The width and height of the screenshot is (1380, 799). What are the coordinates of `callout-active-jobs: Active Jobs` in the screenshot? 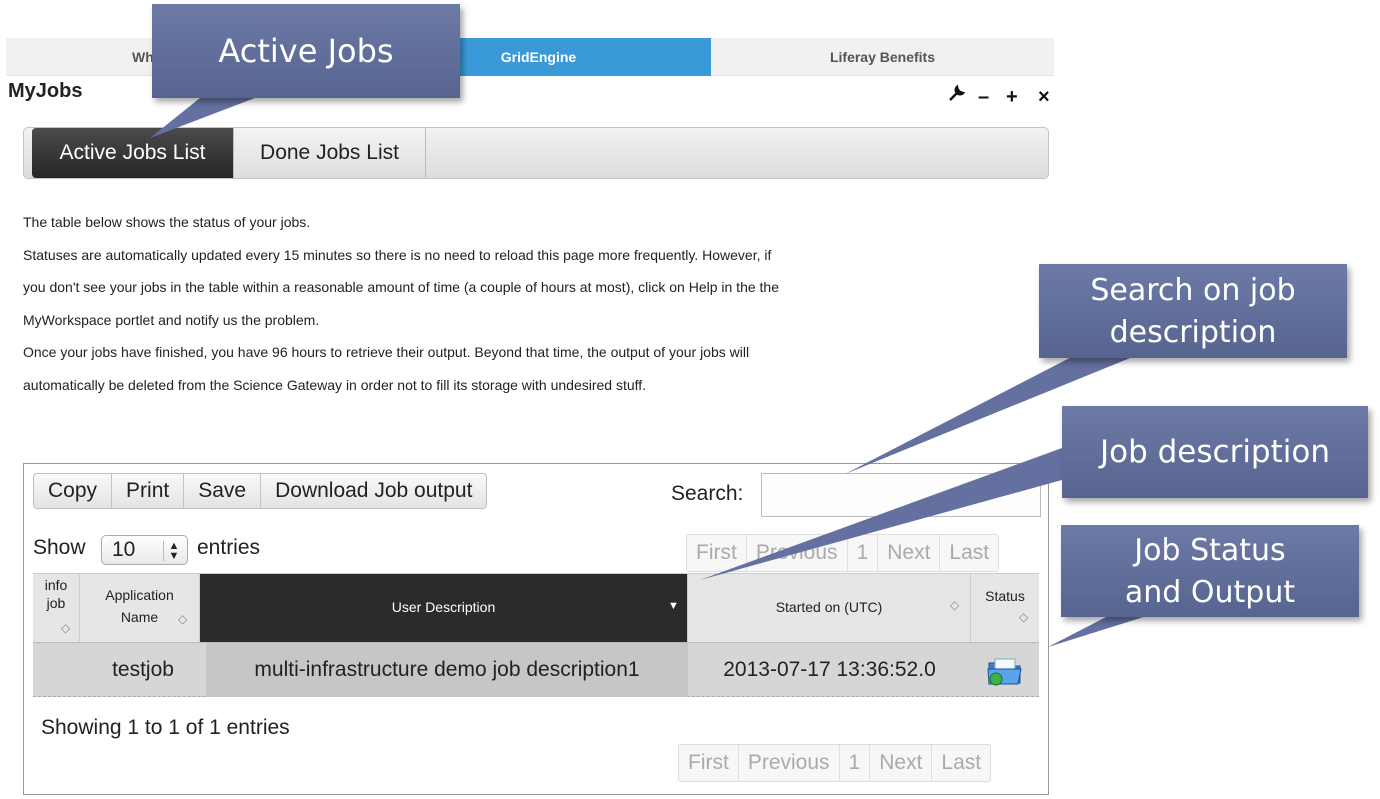 It's located at (306, 51).